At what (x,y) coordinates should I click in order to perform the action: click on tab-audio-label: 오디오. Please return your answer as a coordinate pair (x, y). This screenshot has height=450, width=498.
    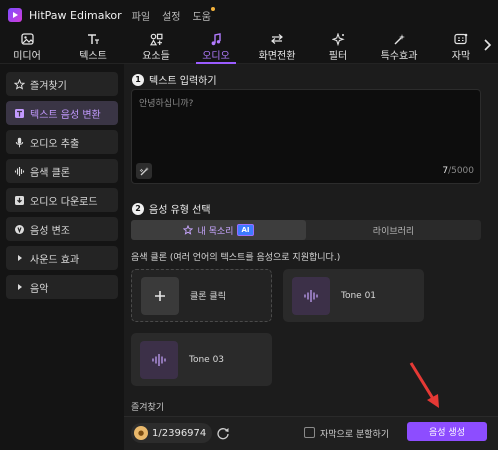
    Looking at the image, I should click on (216, 56).